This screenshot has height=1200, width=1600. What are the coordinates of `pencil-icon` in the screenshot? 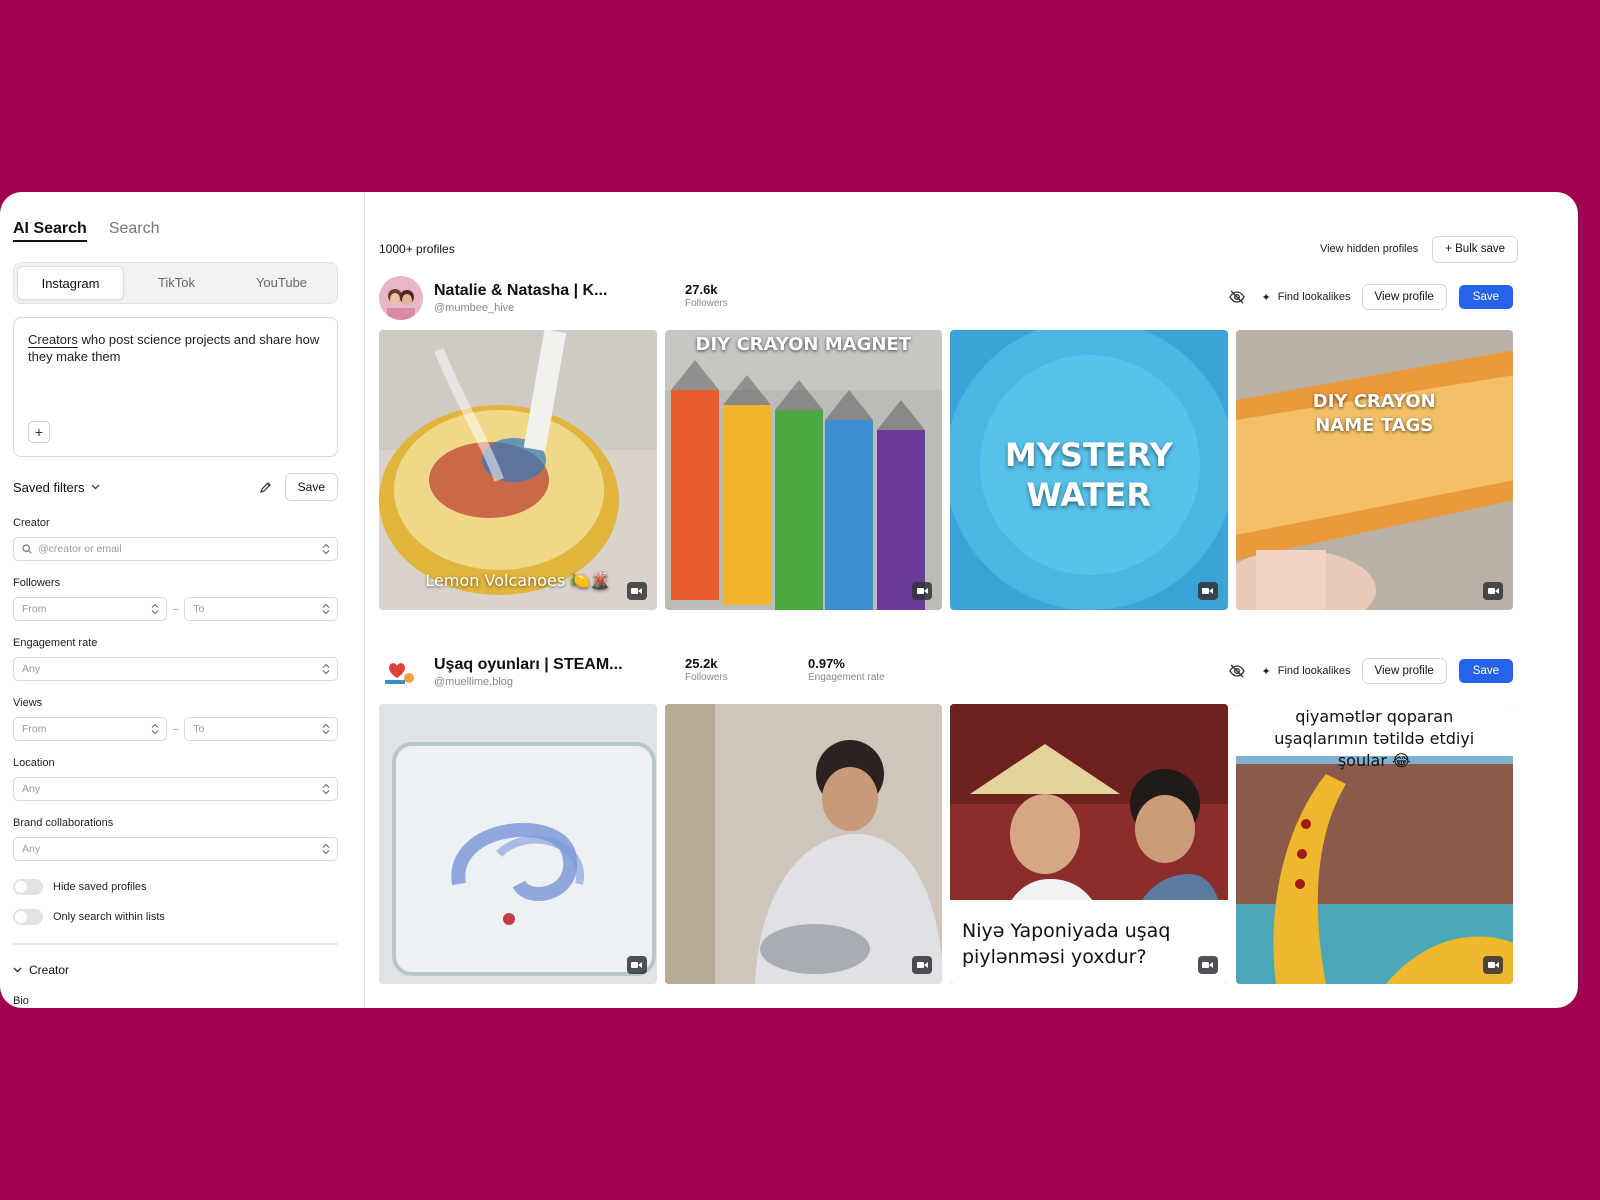 It's located at (266, 487).